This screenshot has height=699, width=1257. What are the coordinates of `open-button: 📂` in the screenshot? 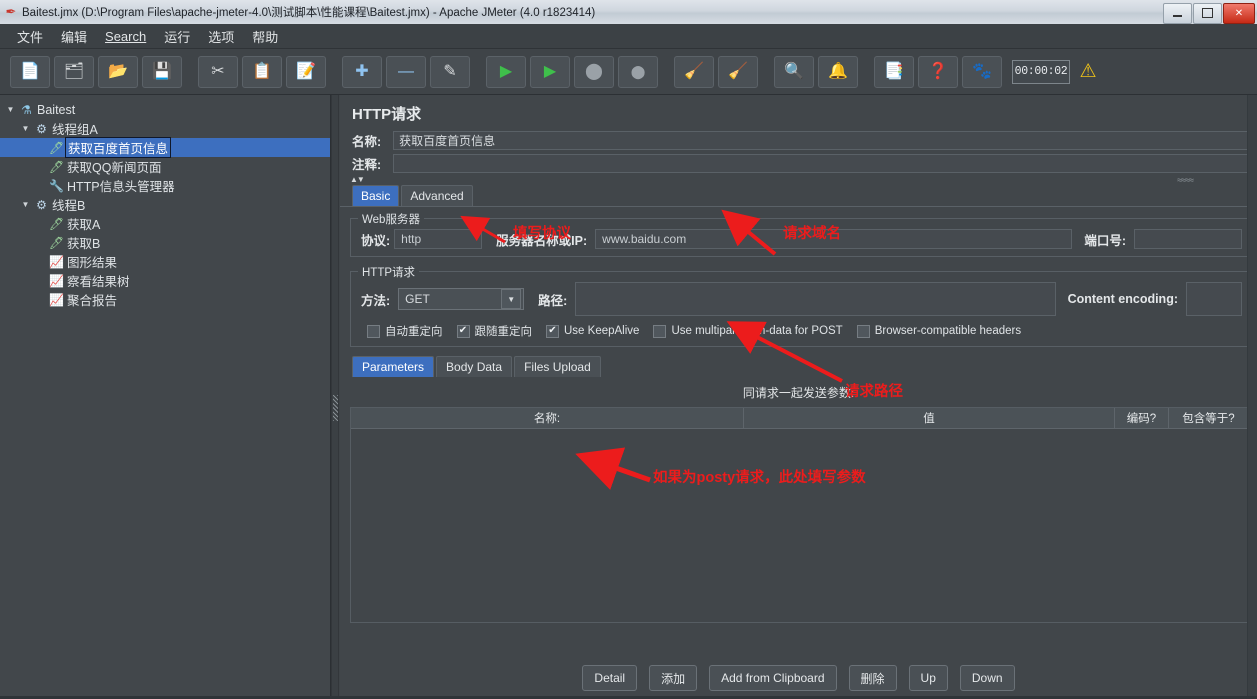 It's located at (118, 71).